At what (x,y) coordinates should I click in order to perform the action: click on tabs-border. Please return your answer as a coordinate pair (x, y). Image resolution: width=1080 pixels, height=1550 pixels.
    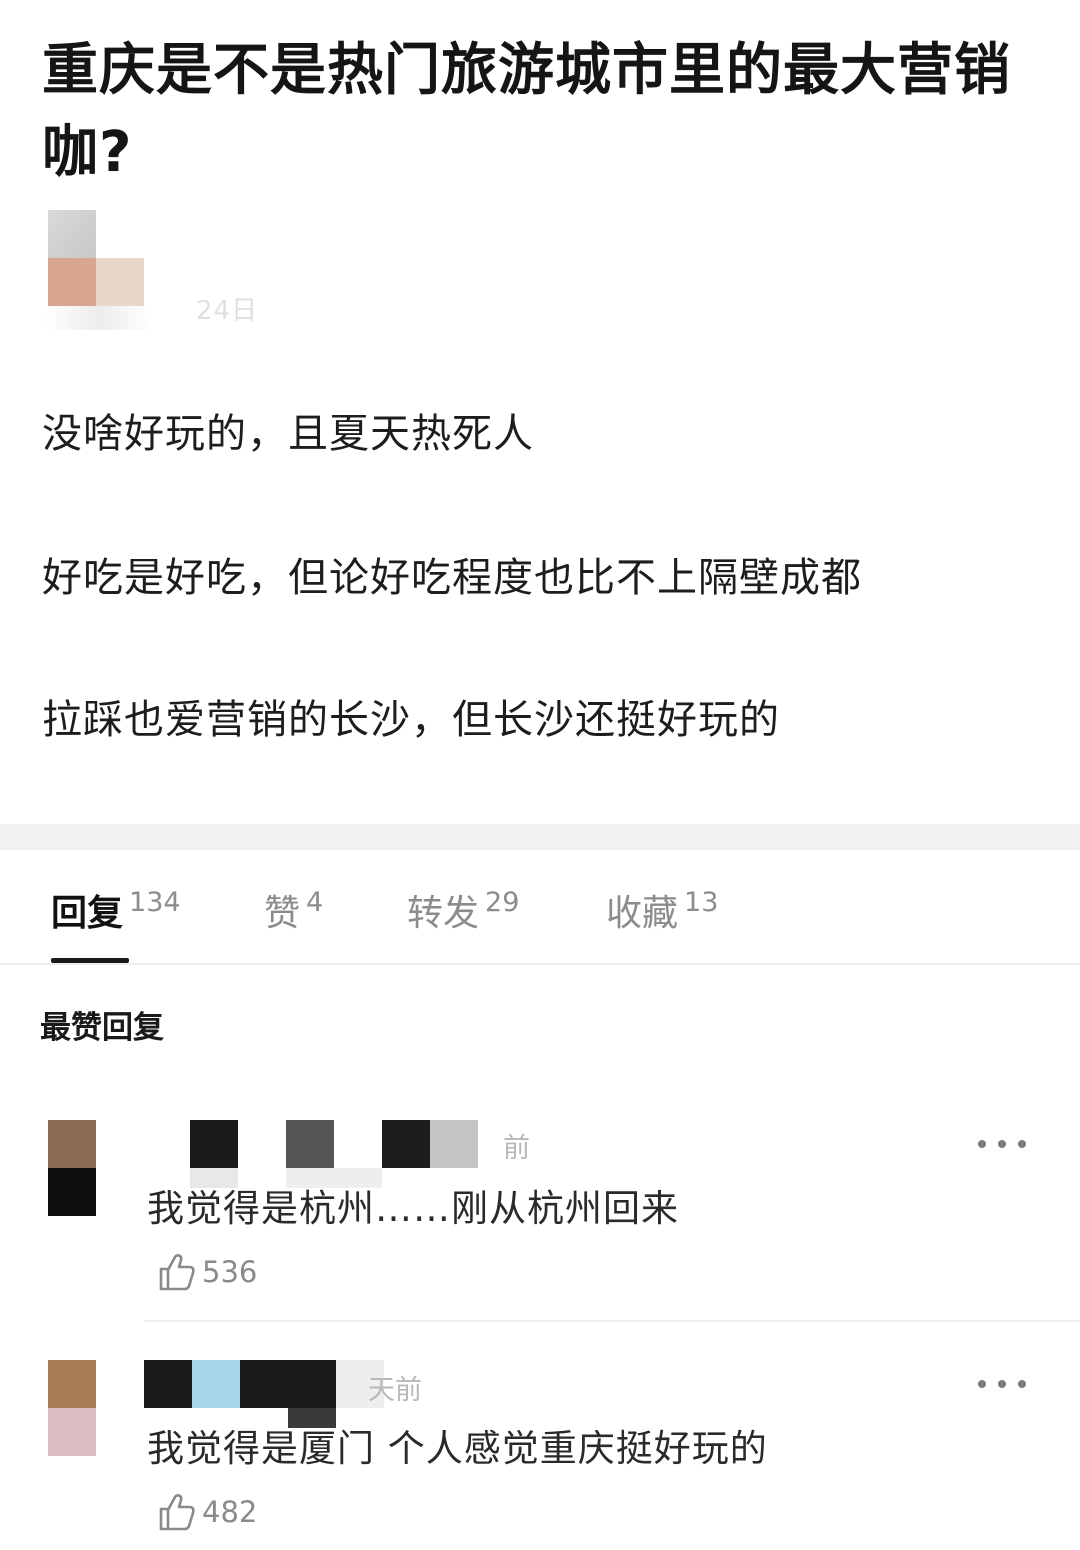
    Looking at the image, I should click on (540, 964).